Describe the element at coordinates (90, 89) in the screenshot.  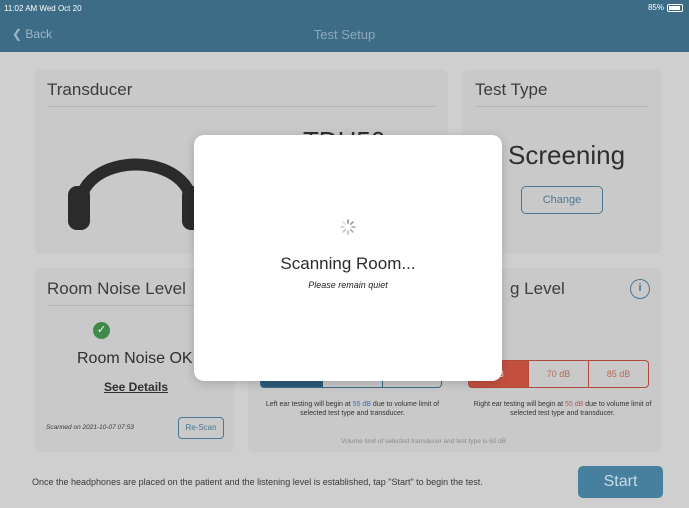
I see `transducer-title: Transducer` at that location.